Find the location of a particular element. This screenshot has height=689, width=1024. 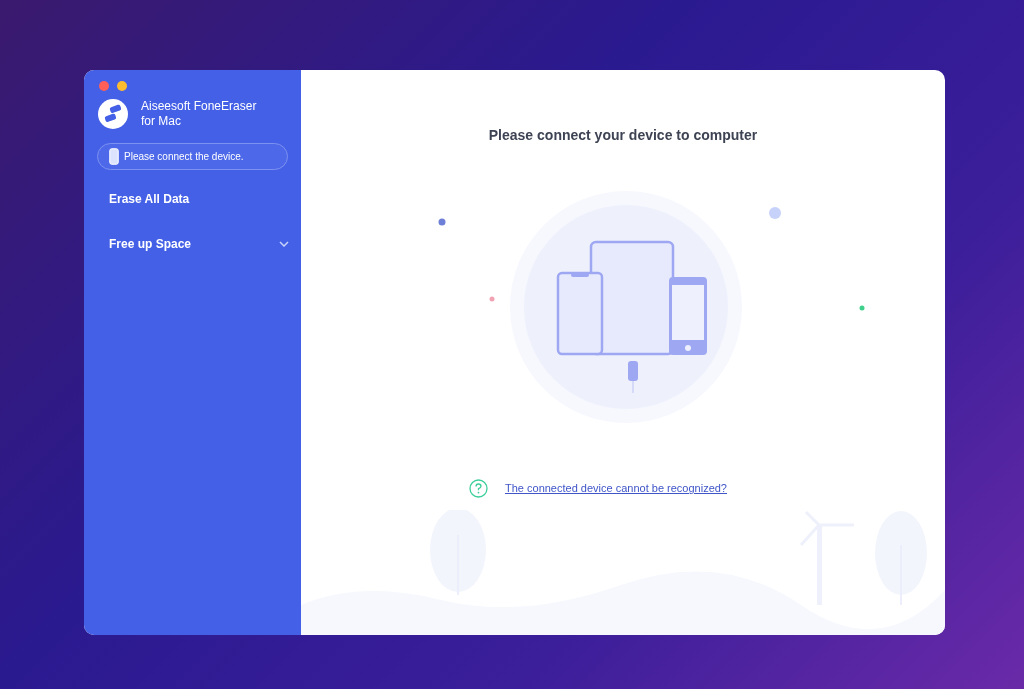

chevron-icon is located at coordinates (284, 244).